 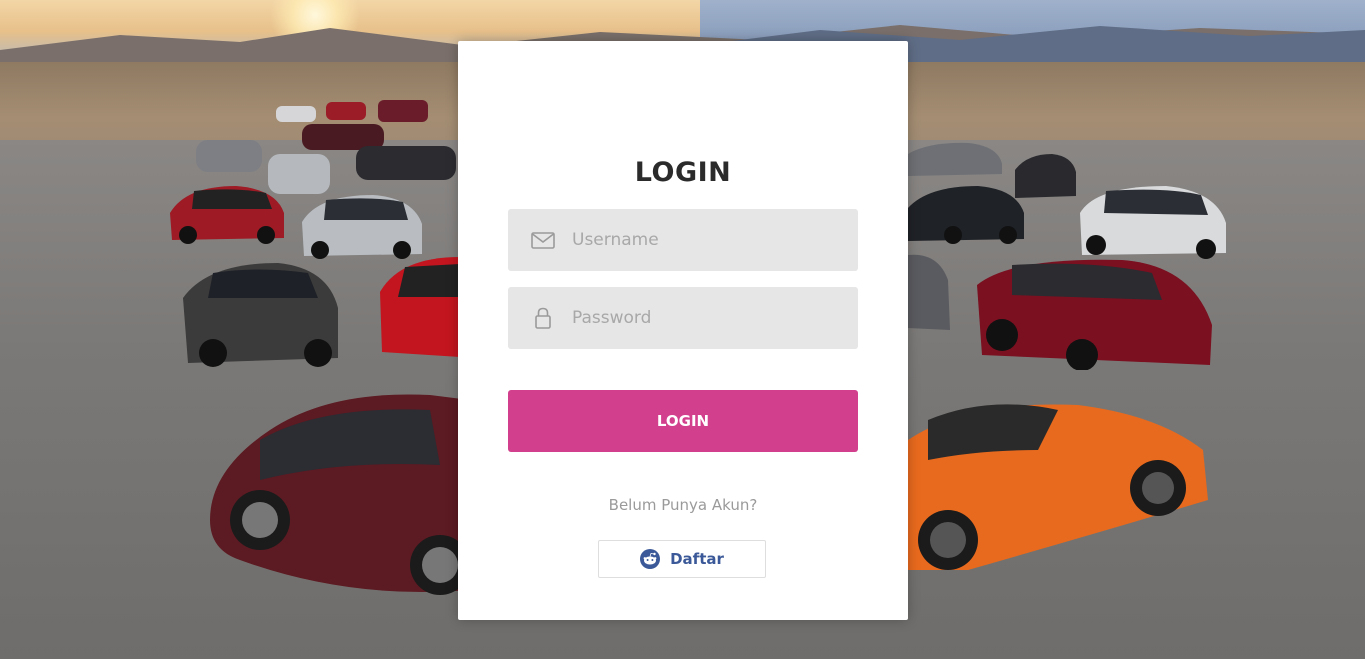 What do you see at coordinates (362, 227) in the screenshot?
I see `car-volvo-silver` at bounding box center [362, 227].